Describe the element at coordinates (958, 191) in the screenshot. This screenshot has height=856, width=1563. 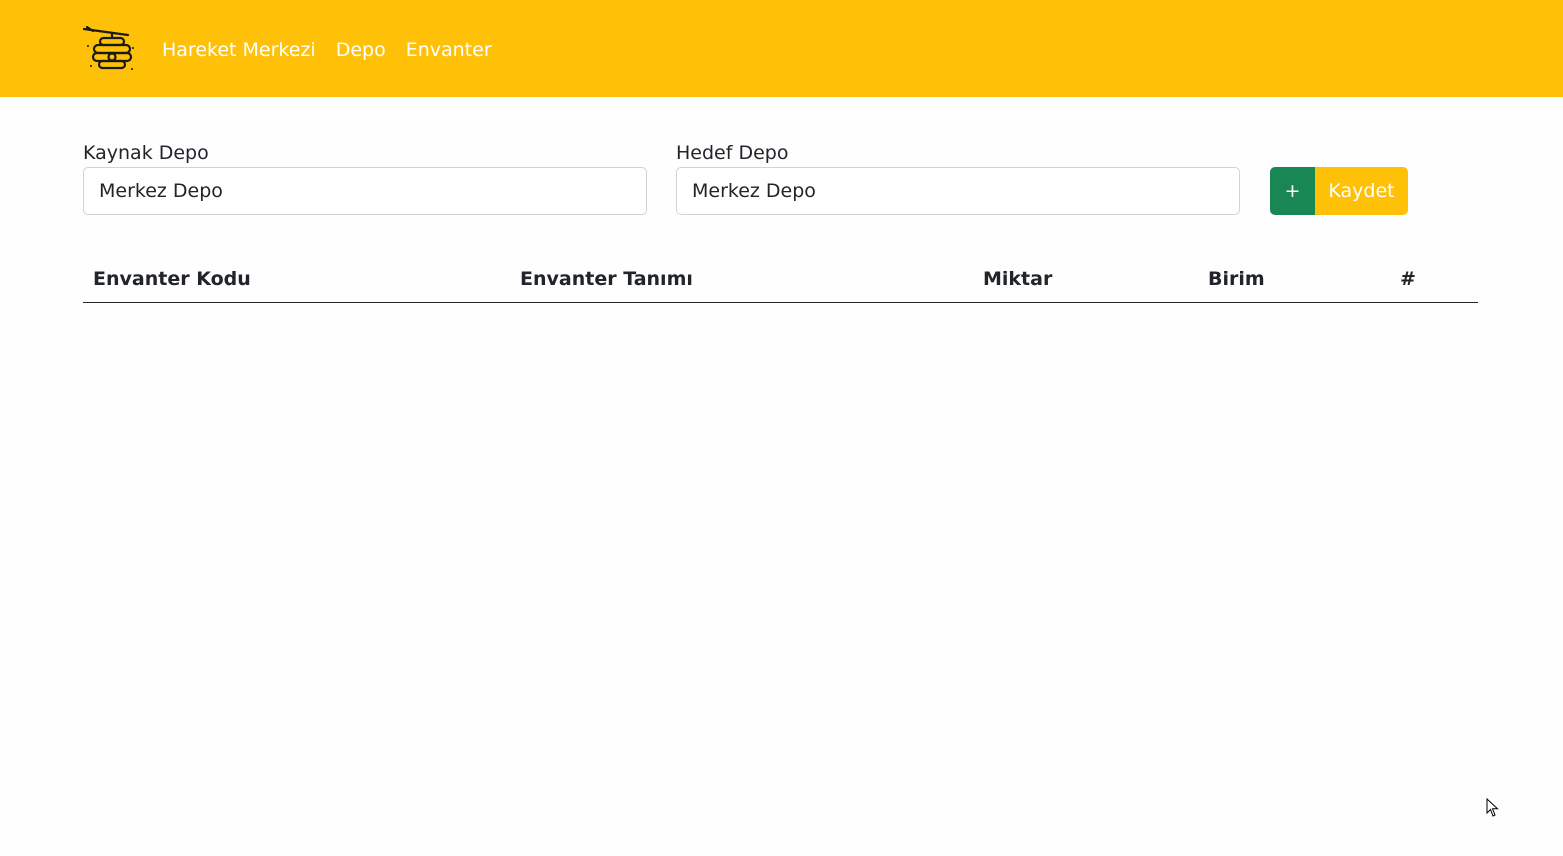
I see `target-warehouse-input` at that location.